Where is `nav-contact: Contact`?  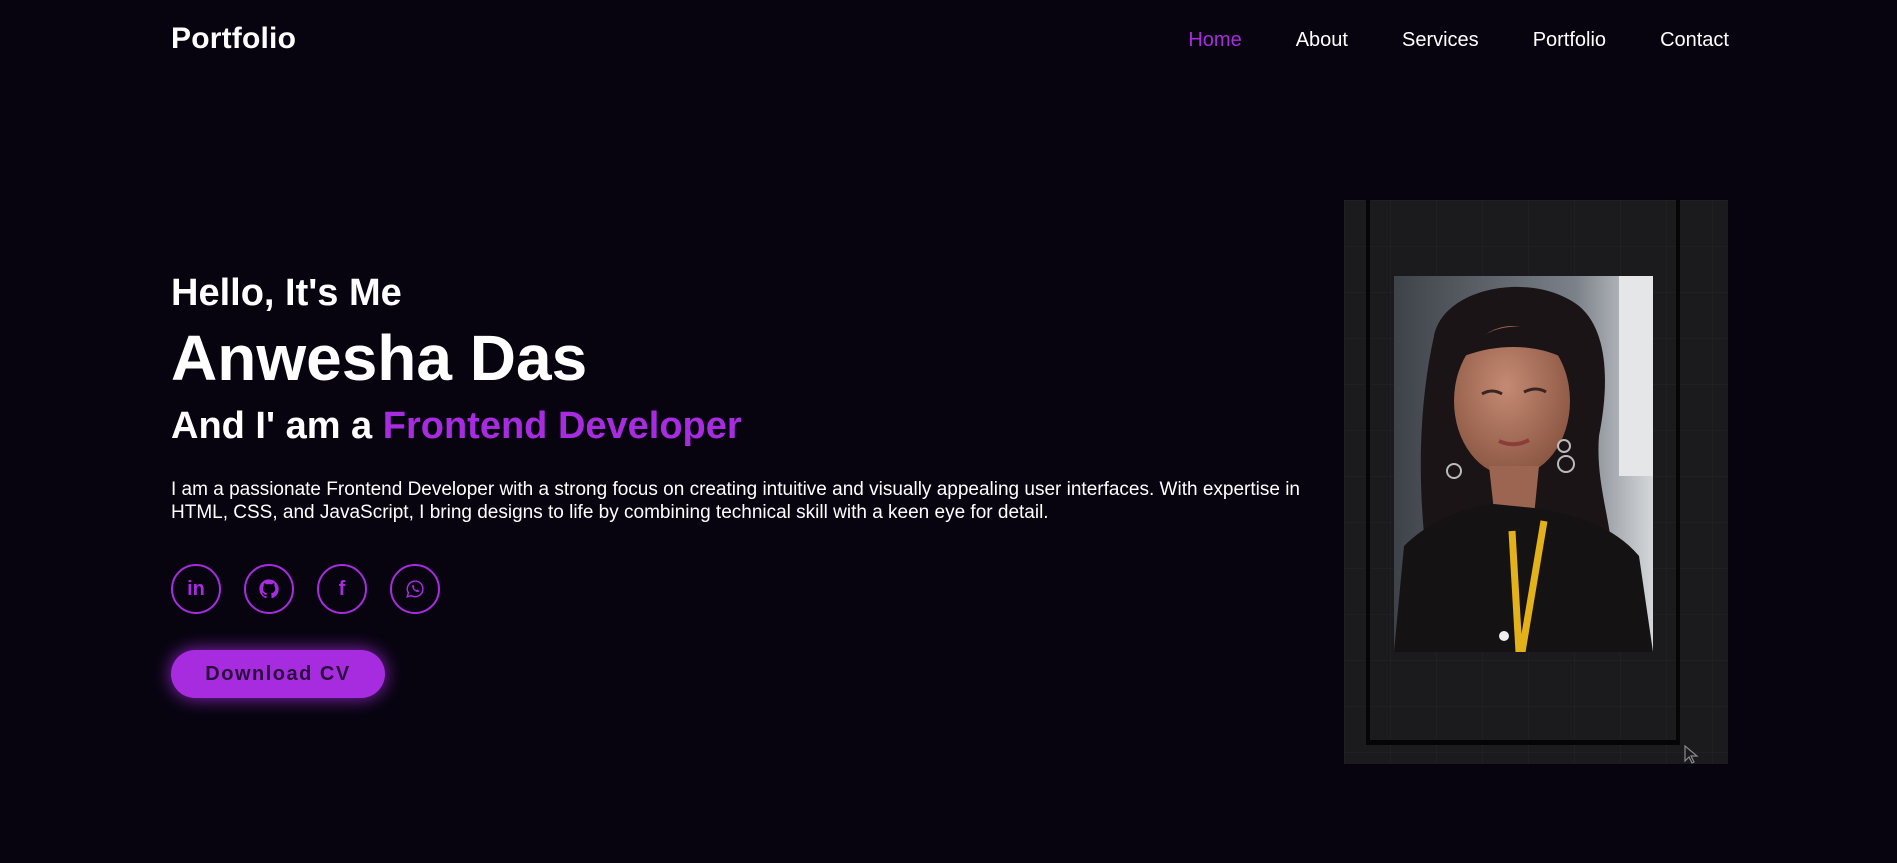
nav-contact: Contact is located at coordinates (1694, 40).